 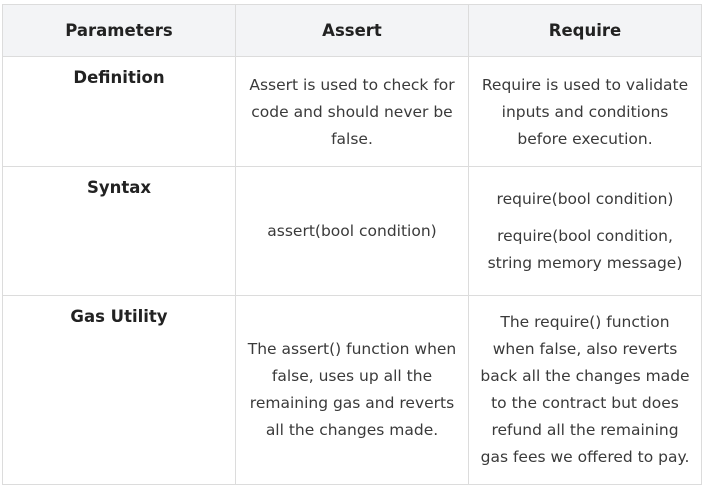 I want to click on parameter-cell: Definition, so click(x=119, y=111).